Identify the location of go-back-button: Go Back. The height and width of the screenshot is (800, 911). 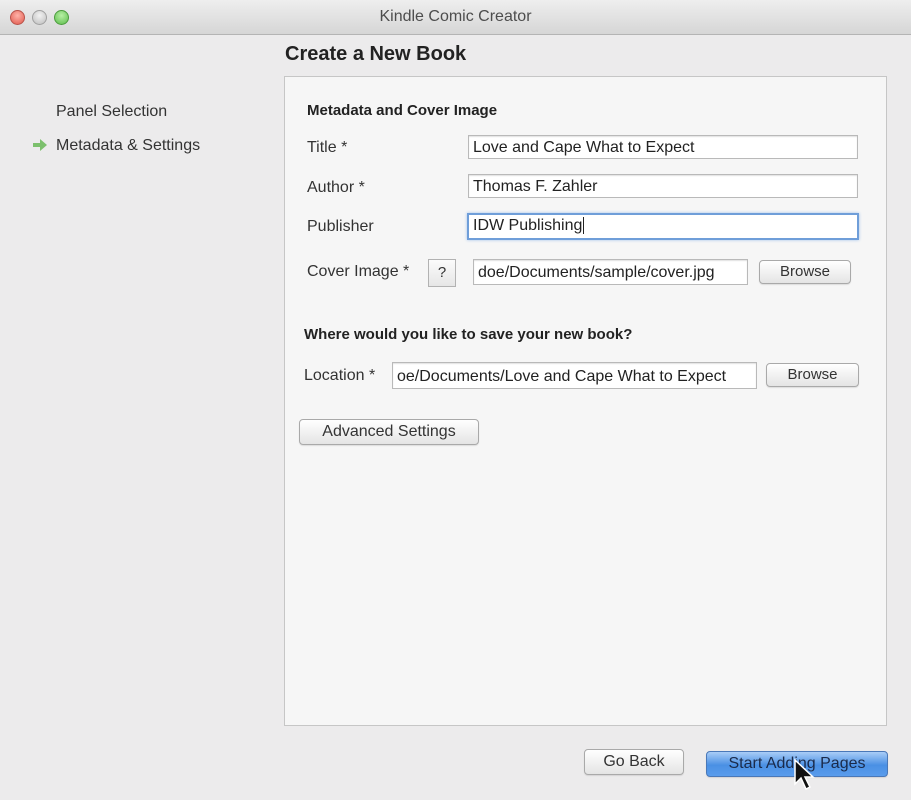
(634, 762).